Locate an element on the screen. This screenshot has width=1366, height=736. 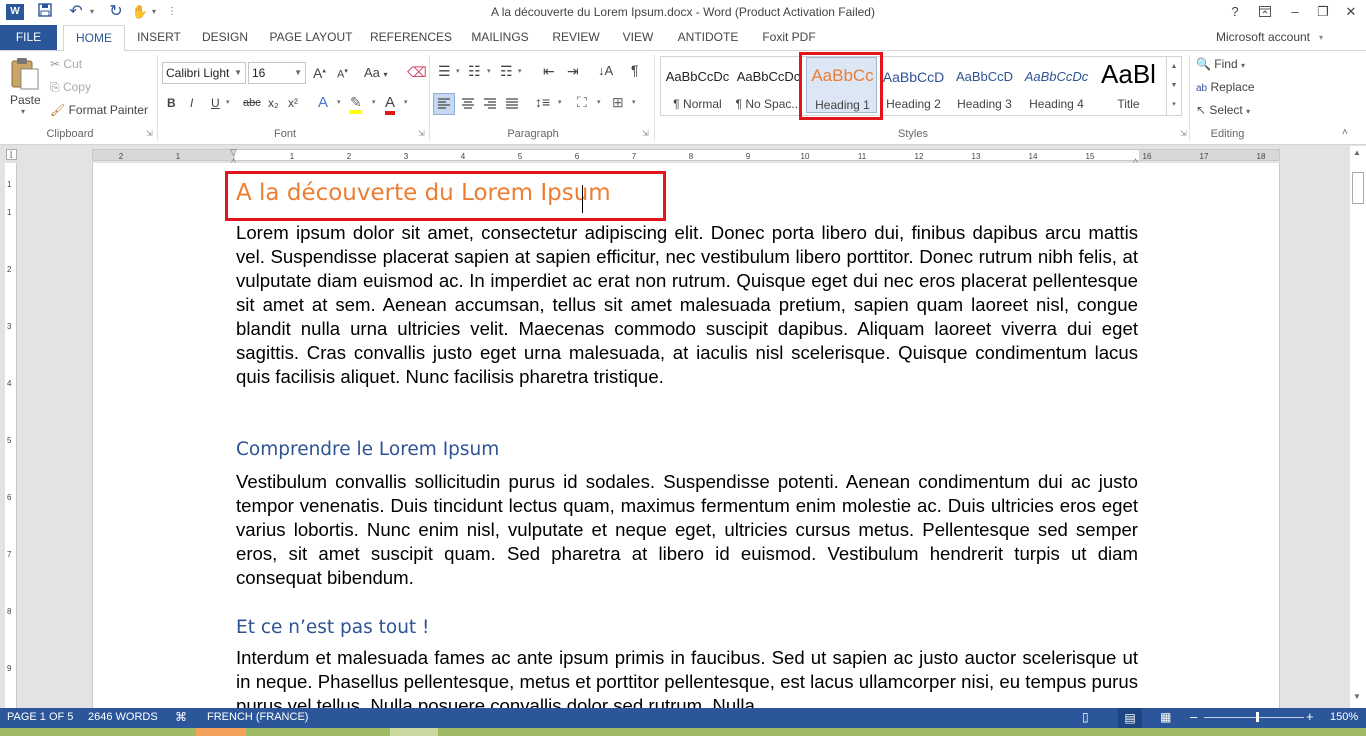
text-effects-dropdown-icon: ▾ is located at coordinates (339, 102).